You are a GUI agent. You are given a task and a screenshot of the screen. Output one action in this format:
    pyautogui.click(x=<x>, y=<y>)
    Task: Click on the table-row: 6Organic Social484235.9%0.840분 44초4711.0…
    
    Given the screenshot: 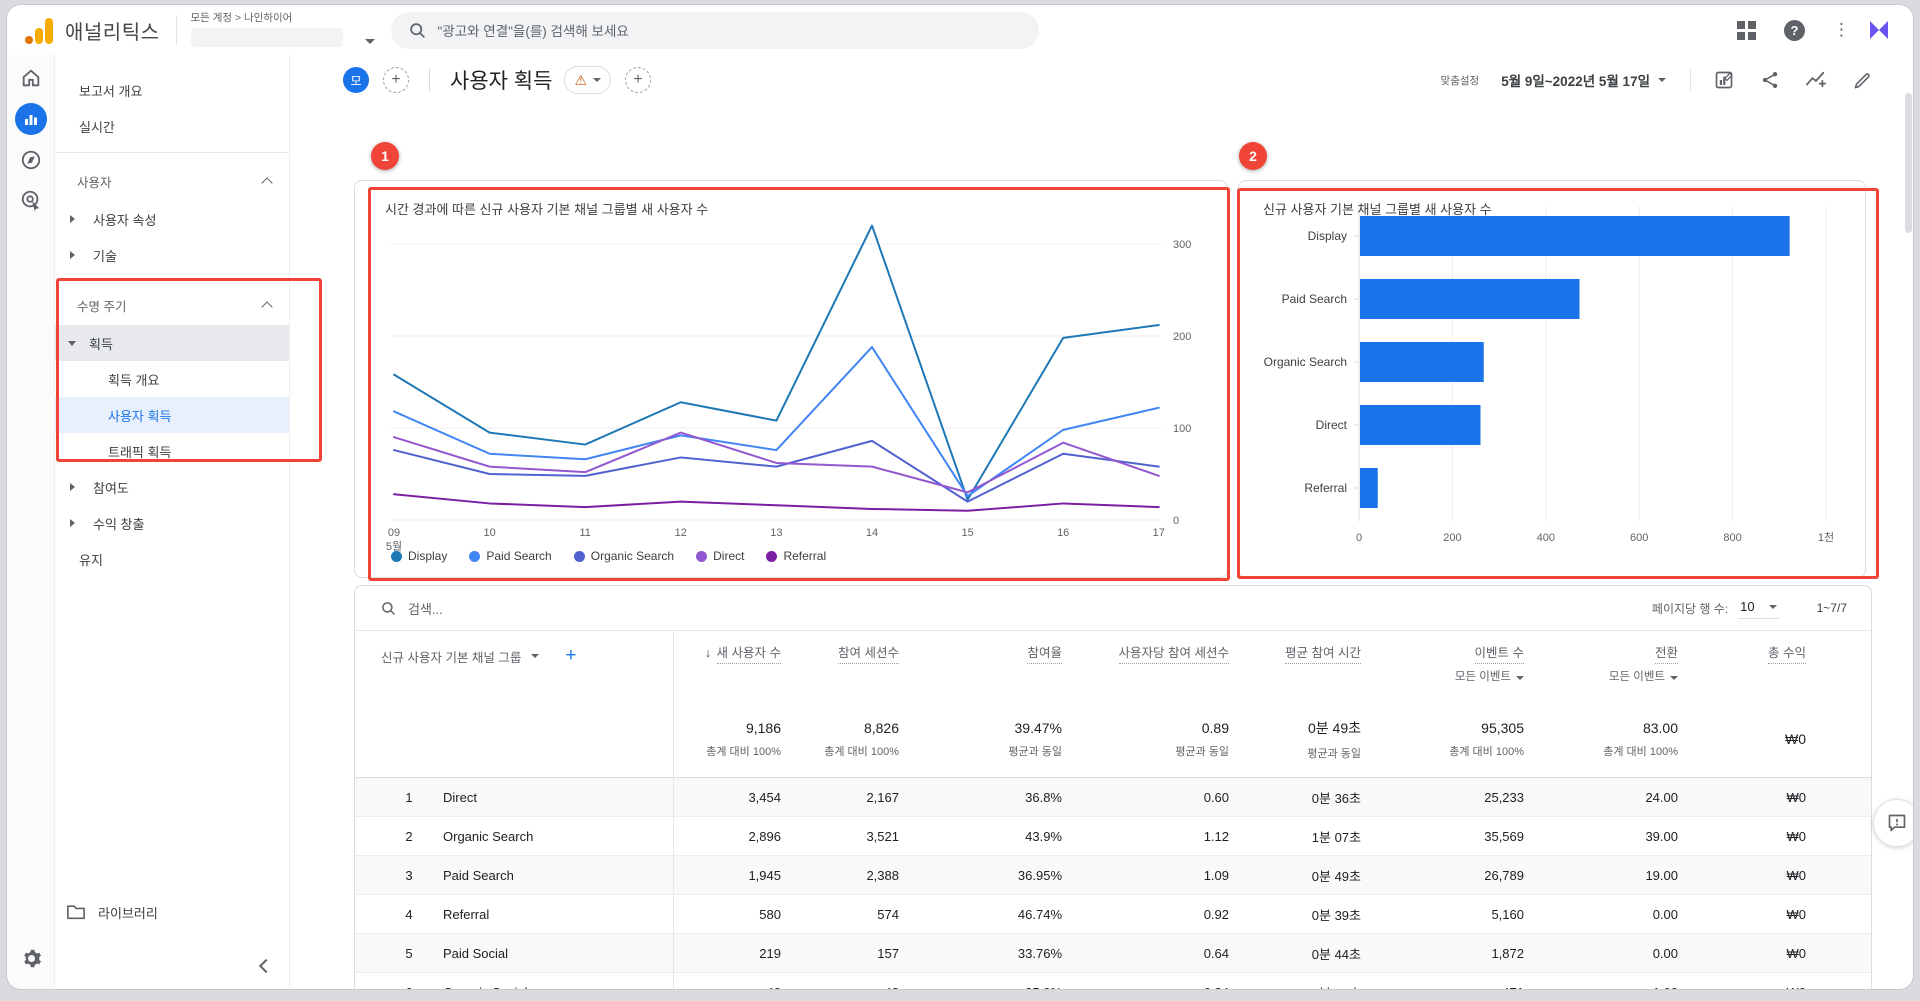 What is the action you would take?
    pyautogui.click(x=1113, y=981)
    